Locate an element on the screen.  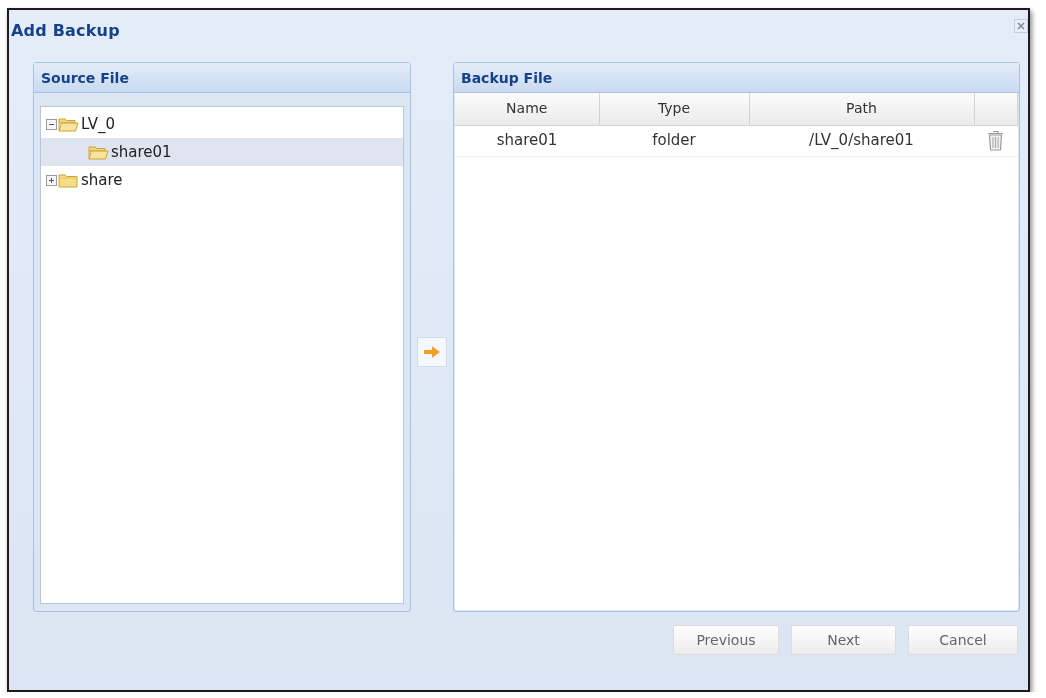
arrow-right-icon is located at coordinates (432, 352).